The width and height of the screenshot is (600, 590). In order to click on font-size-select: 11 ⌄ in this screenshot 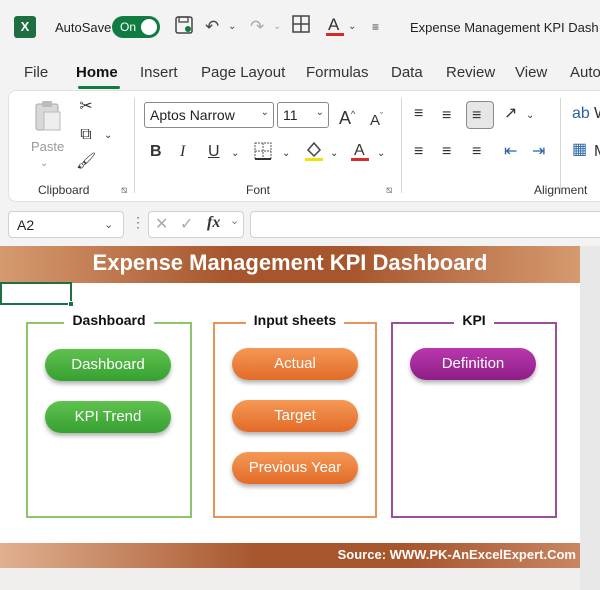, I will do `click(303, 115)`.